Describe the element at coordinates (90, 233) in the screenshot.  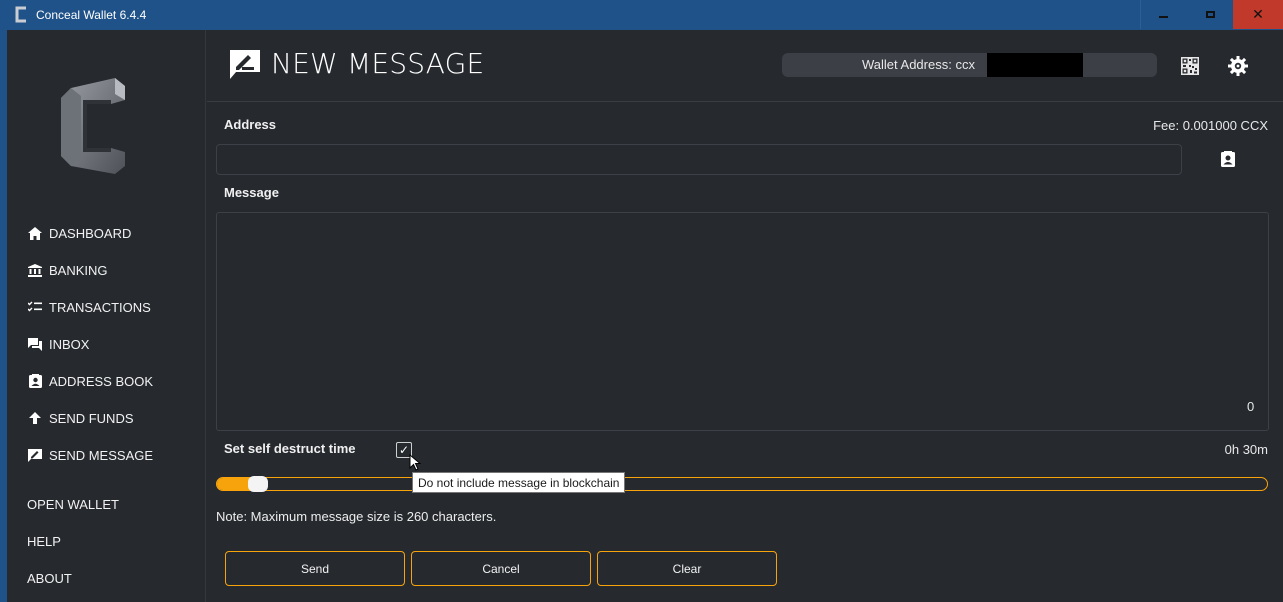
I see `sidebar-item-label: DASHBOARD` at that location.